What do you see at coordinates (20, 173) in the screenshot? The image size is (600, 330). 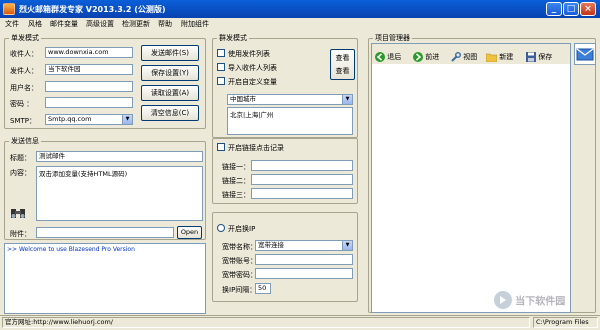 I see `content-label: 内容：` at bounding box center [20, 173].